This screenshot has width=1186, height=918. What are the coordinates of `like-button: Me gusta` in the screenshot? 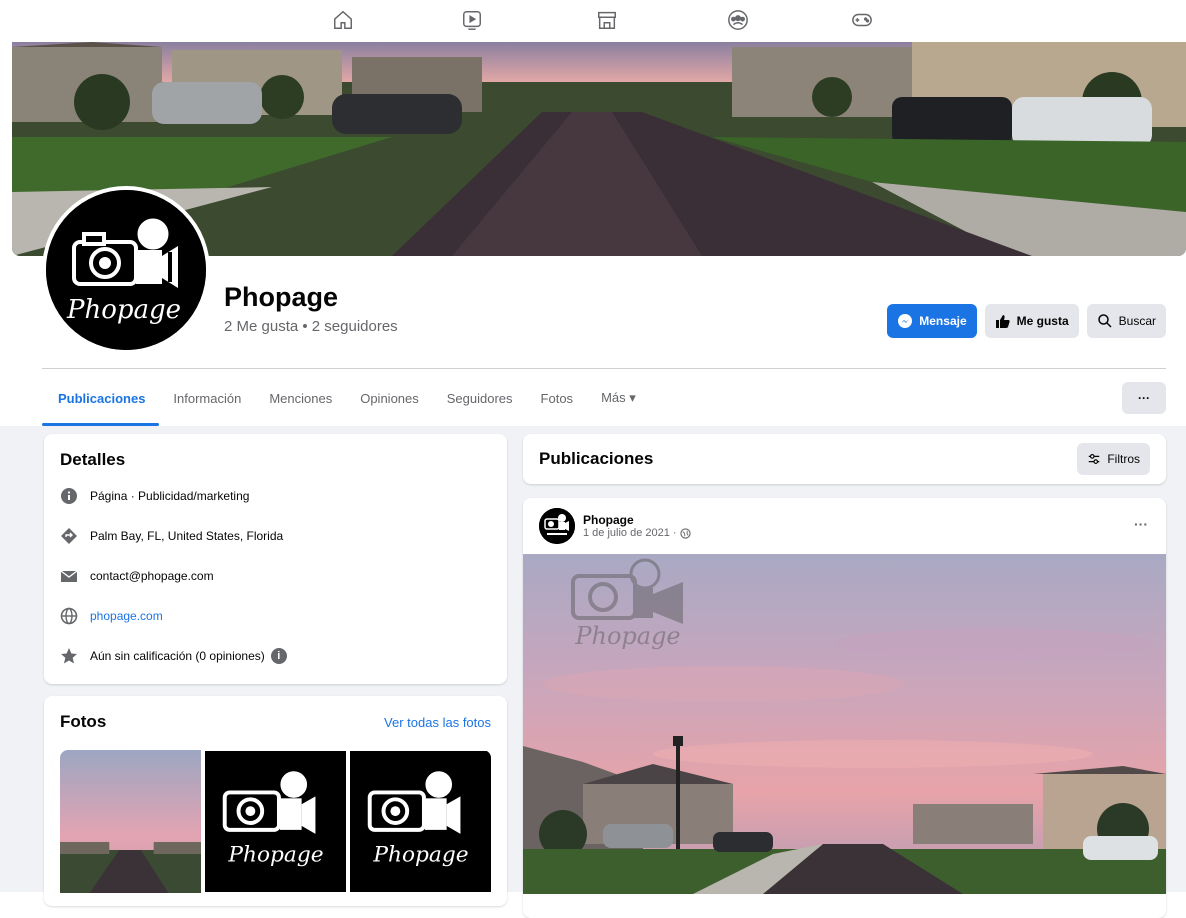 It's located at (1031, 321).